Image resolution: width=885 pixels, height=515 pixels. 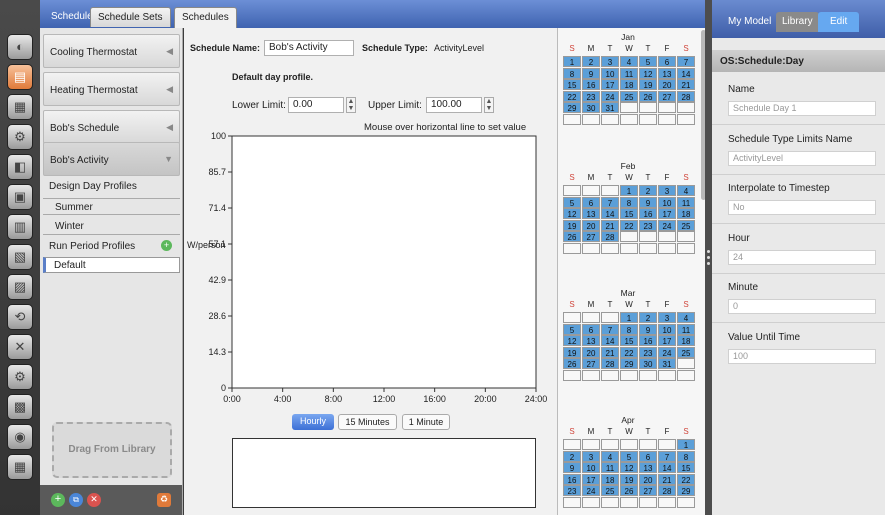 What do you see at coordinates (591, 329) in the screenshot?
I see `calendar-day: 6` at bounding box center [591, 329].